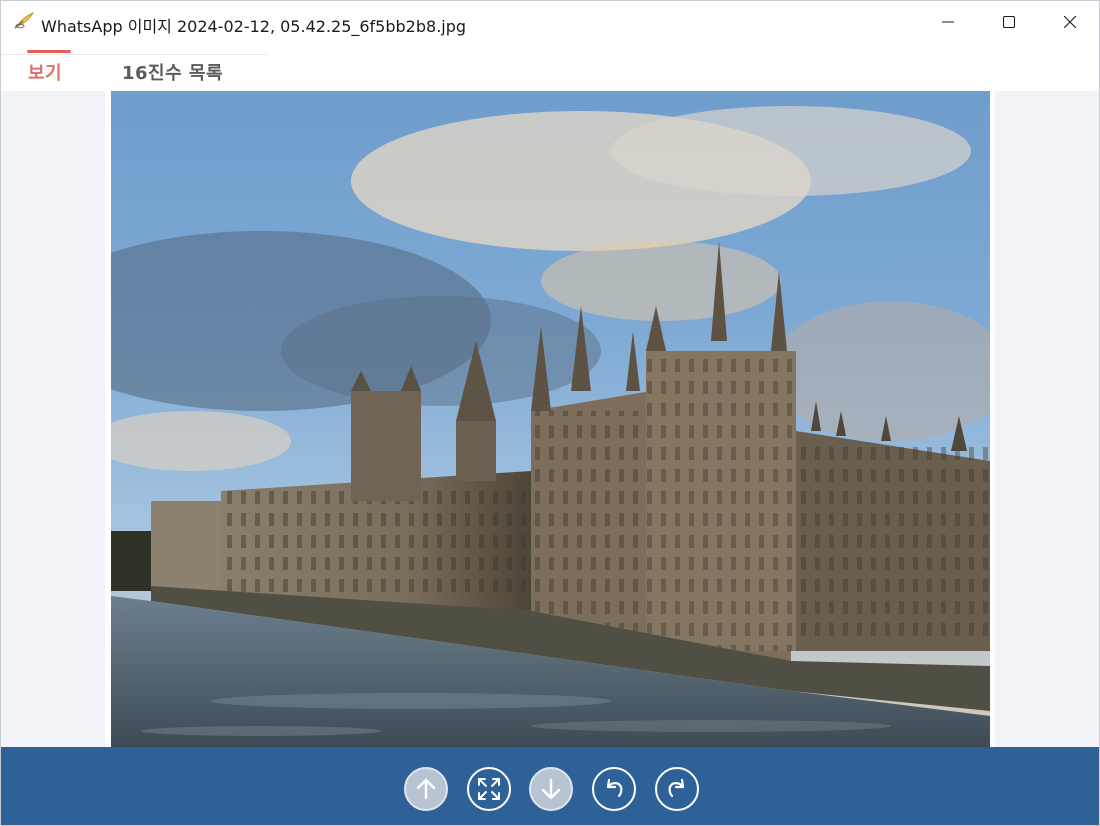 This screenshot has width=1100, height=826. What do you see at coordinates (45, 72) in the screenshot?
I see `tab-view: 보기` at bounding box center [45, 72].